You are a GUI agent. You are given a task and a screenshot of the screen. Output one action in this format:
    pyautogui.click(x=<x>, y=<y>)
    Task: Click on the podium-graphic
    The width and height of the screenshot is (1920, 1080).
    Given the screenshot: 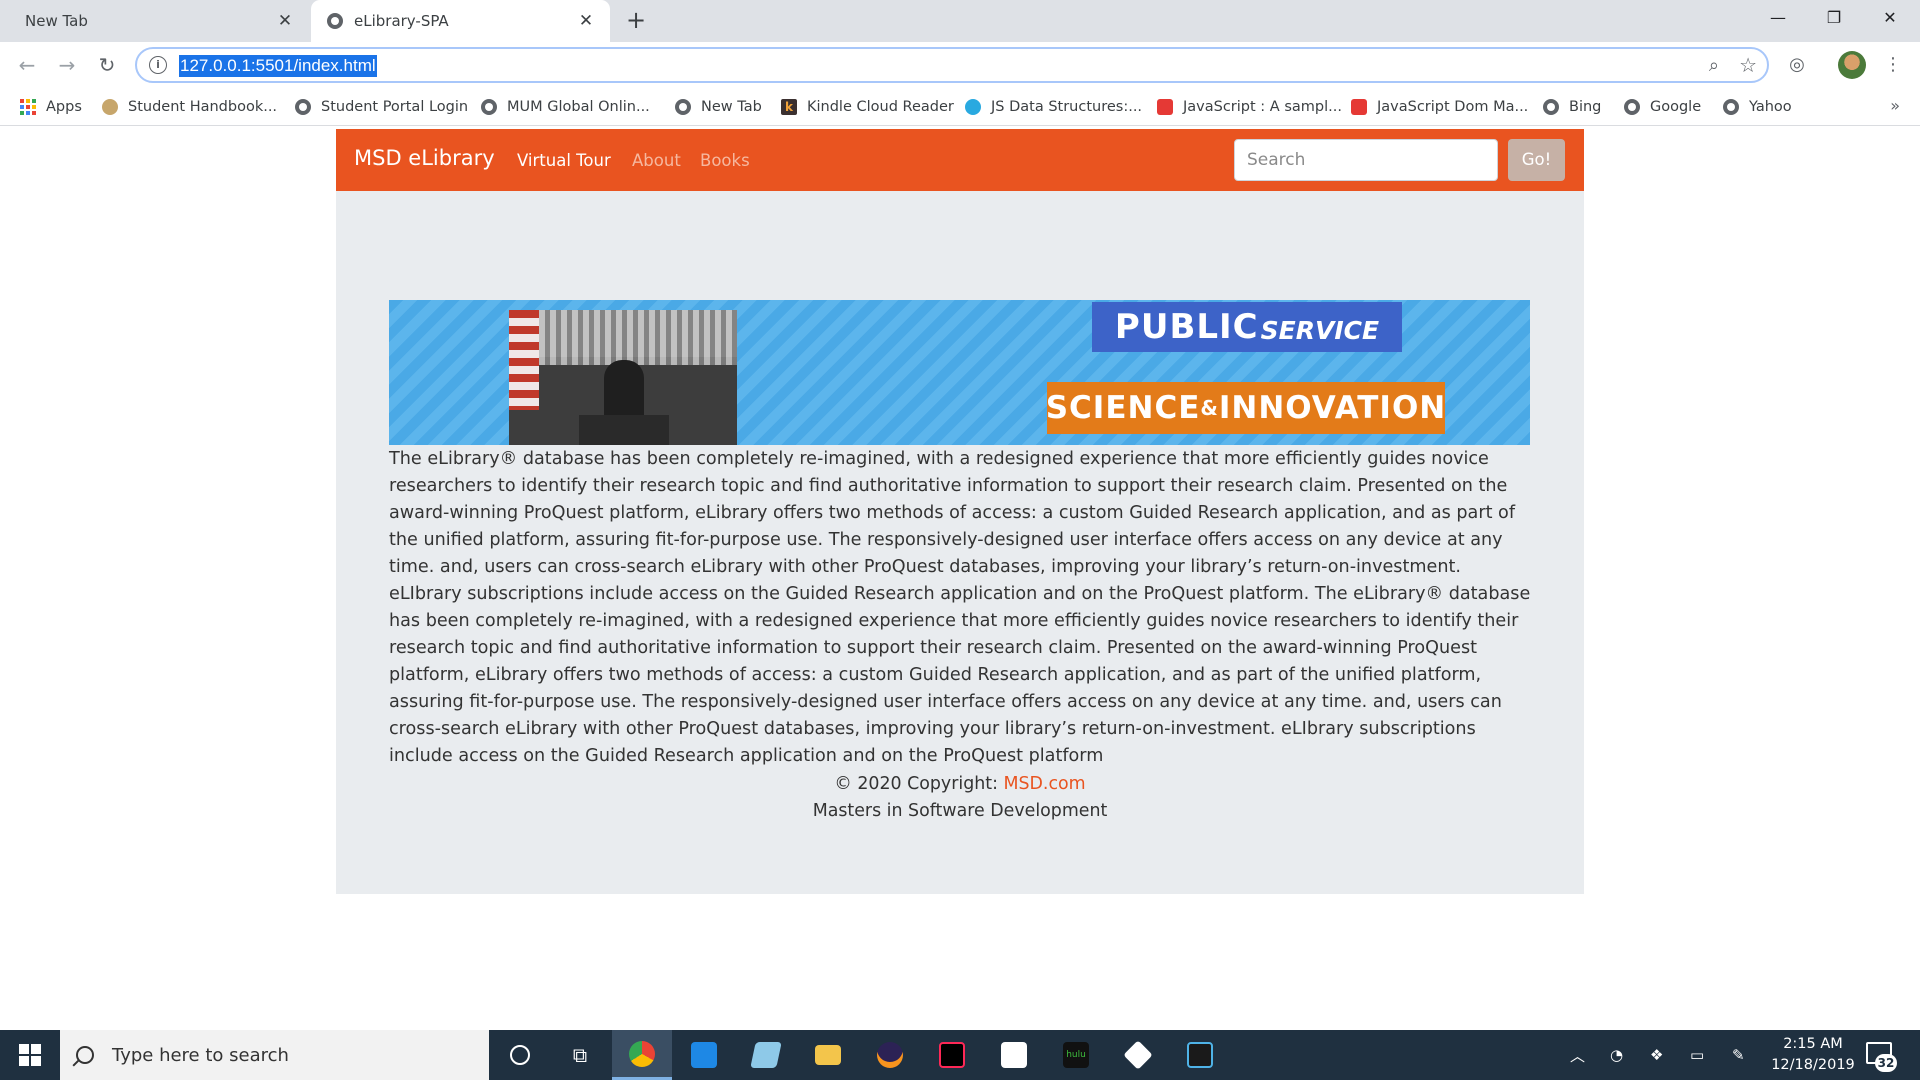 What is the action you would take?
    pyautogui.click(x=624, y=430)
    